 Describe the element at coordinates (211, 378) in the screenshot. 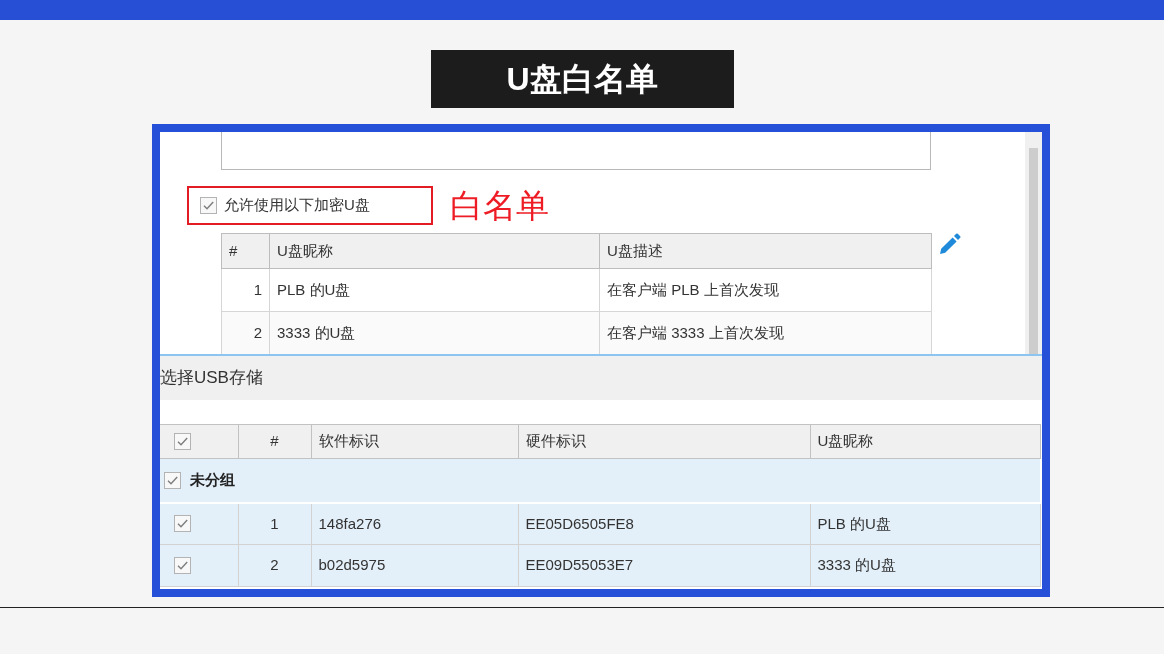

I see `panel-title: 选择USB存储` at that location.